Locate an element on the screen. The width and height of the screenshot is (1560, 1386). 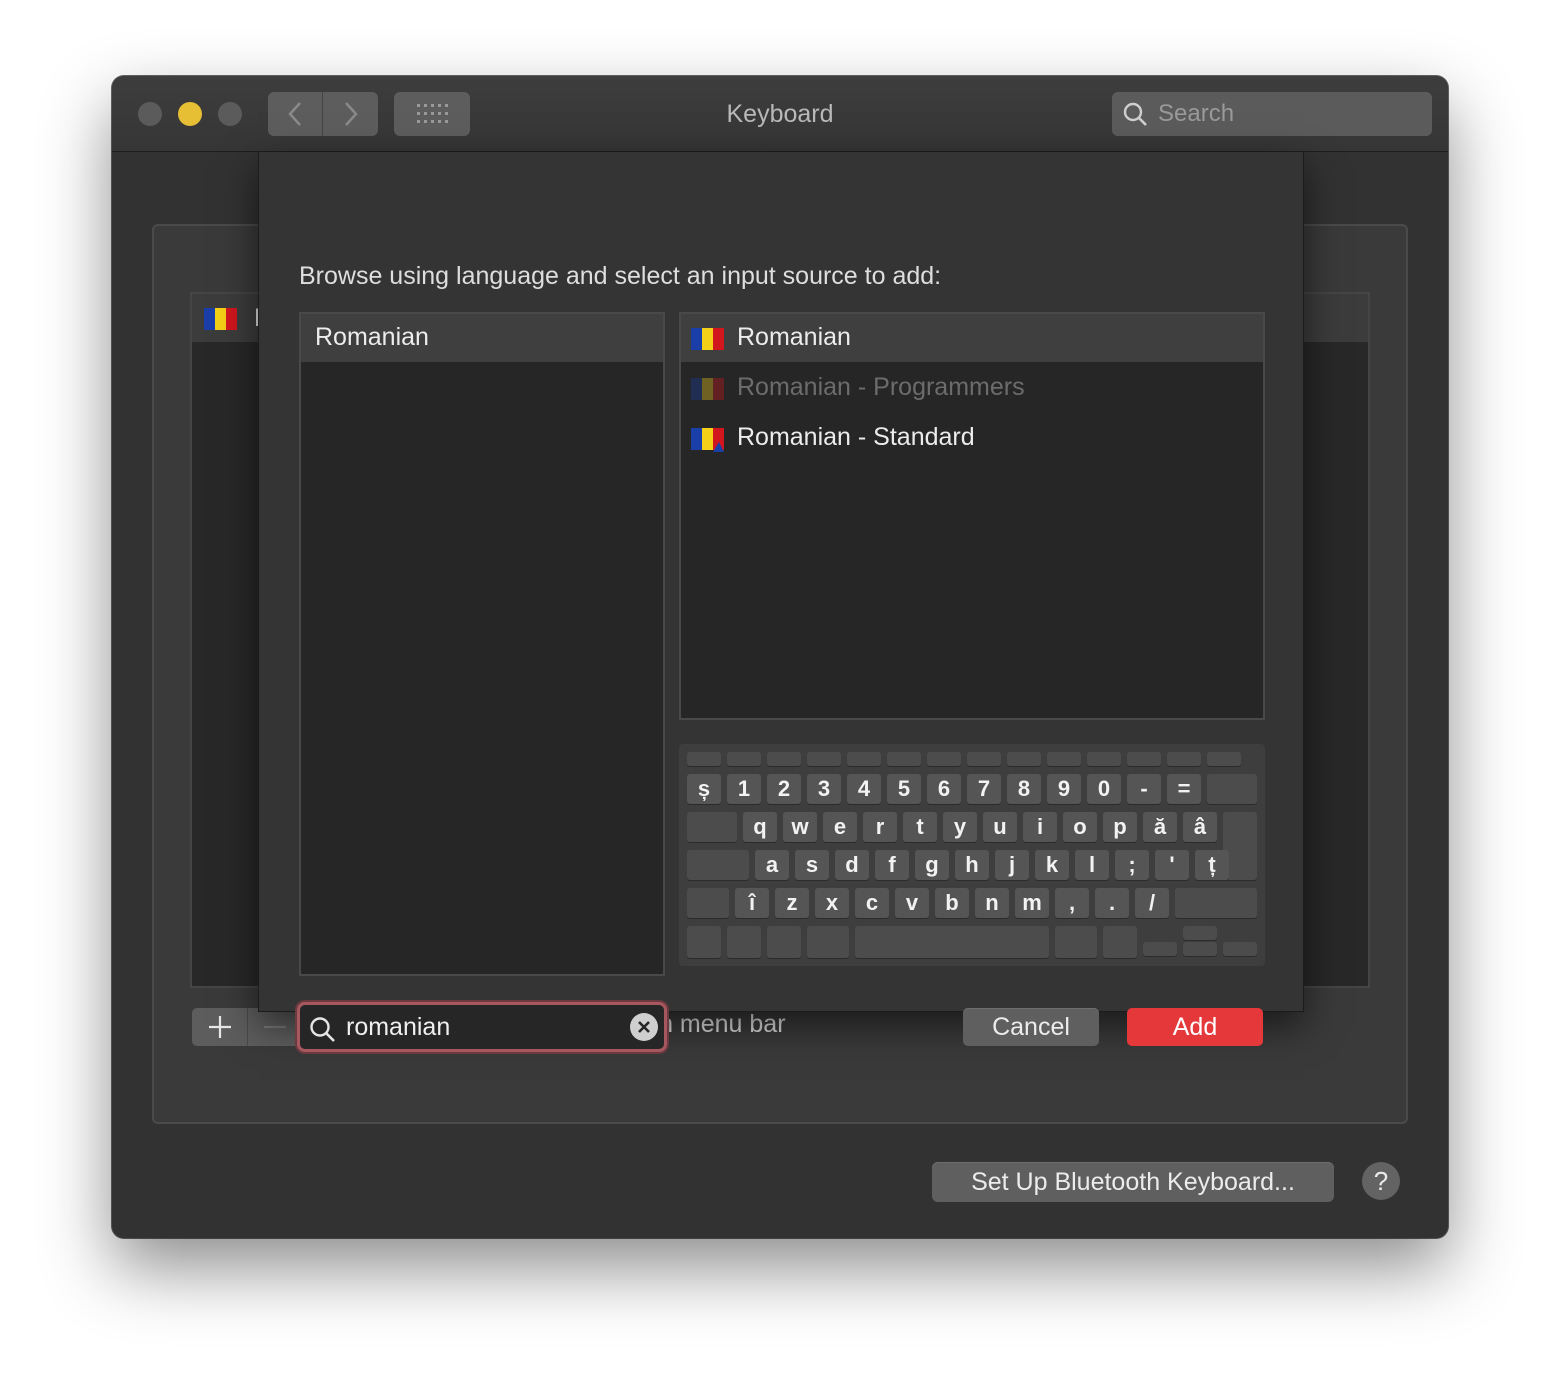
keyboard-key: ă is located at coordinates (1160, 827).